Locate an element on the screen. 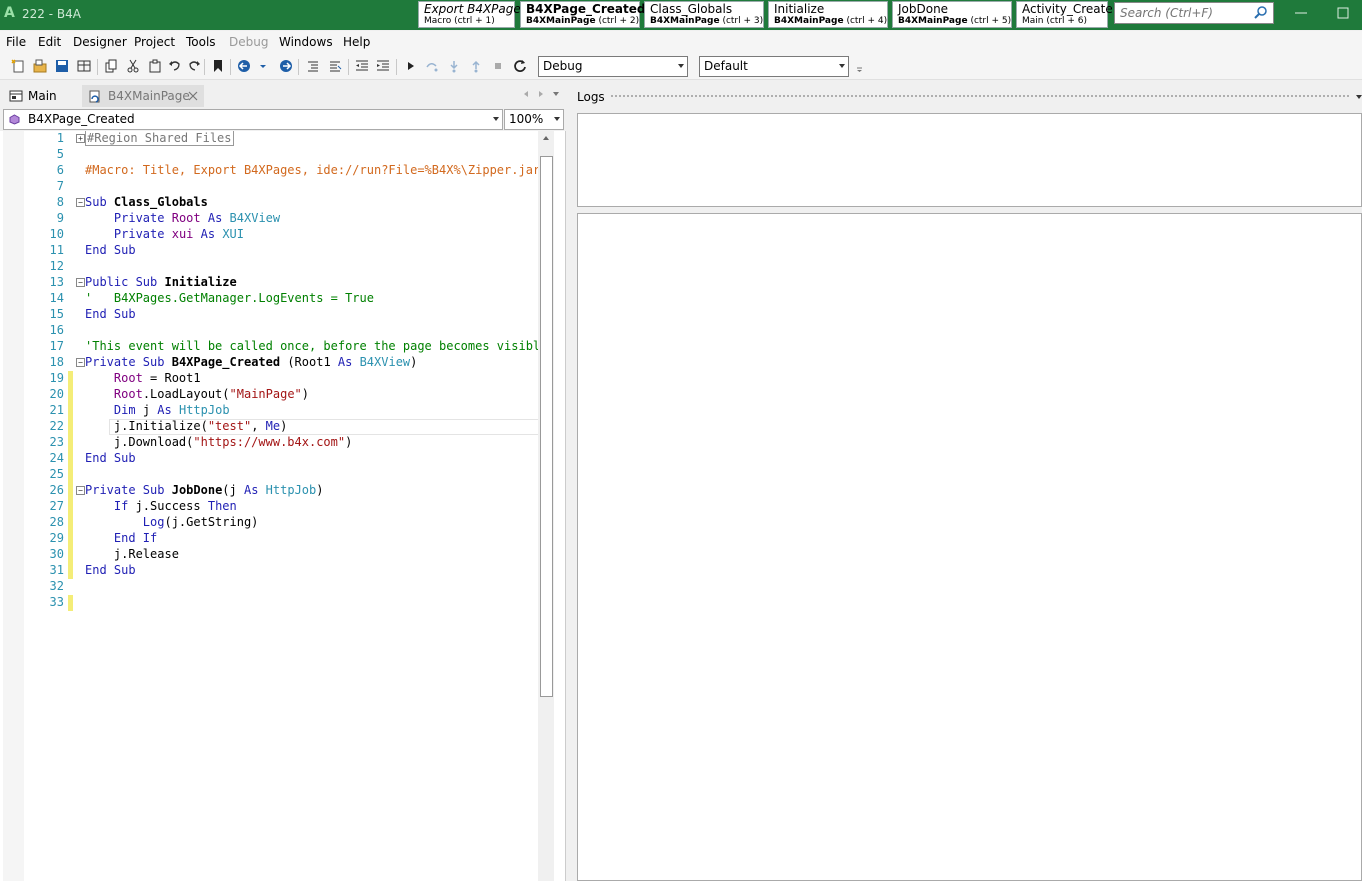  code-line: 21 Dim j As HttpJob is located at coordinates (139, 411).